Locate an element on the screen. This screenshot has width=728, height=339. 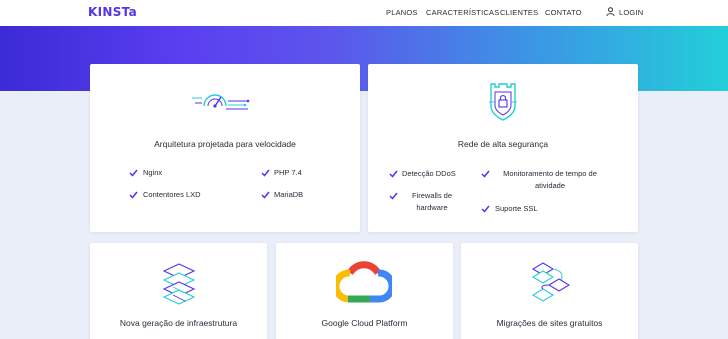
stack-layers-icon is located at coordinates (179, 284).